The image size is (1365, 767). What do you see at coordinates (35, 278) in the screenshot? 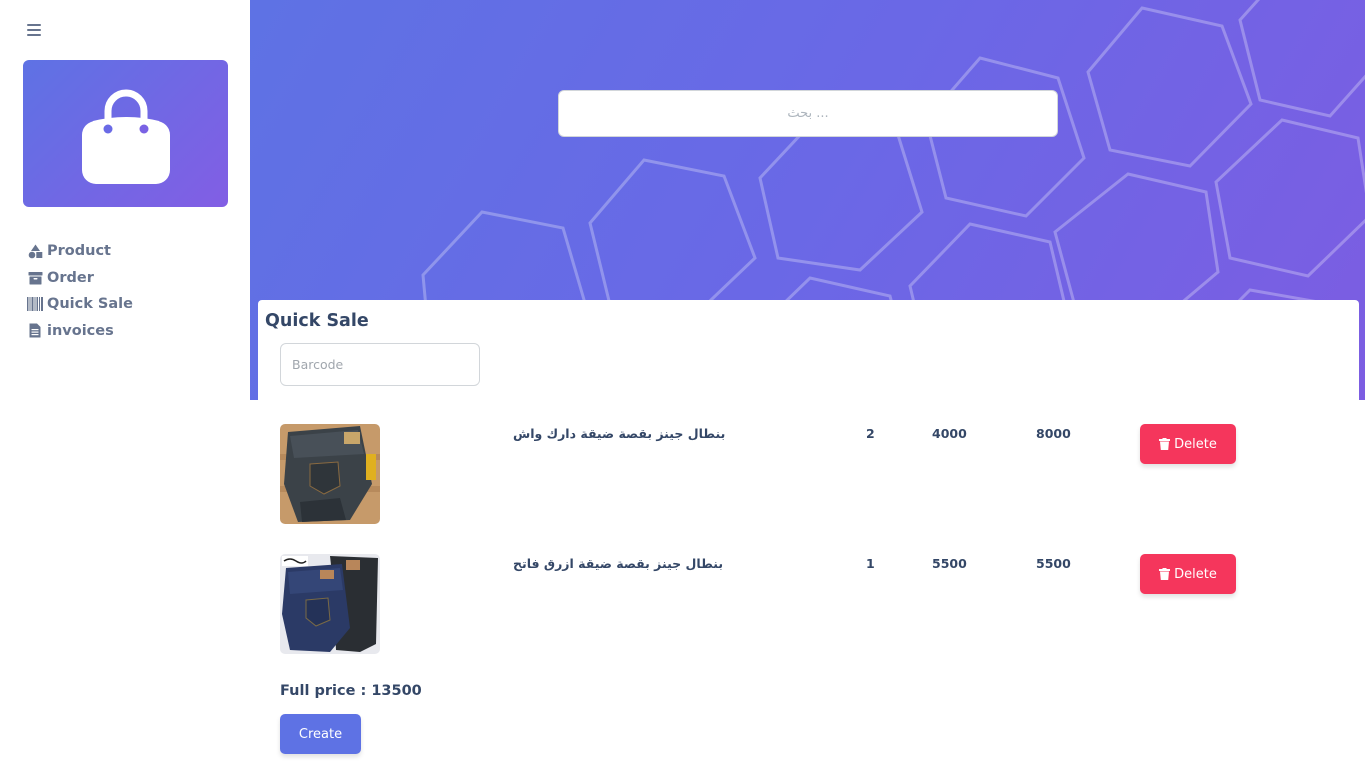
I see `archive-box-icon` at bounding box center [35, 278].